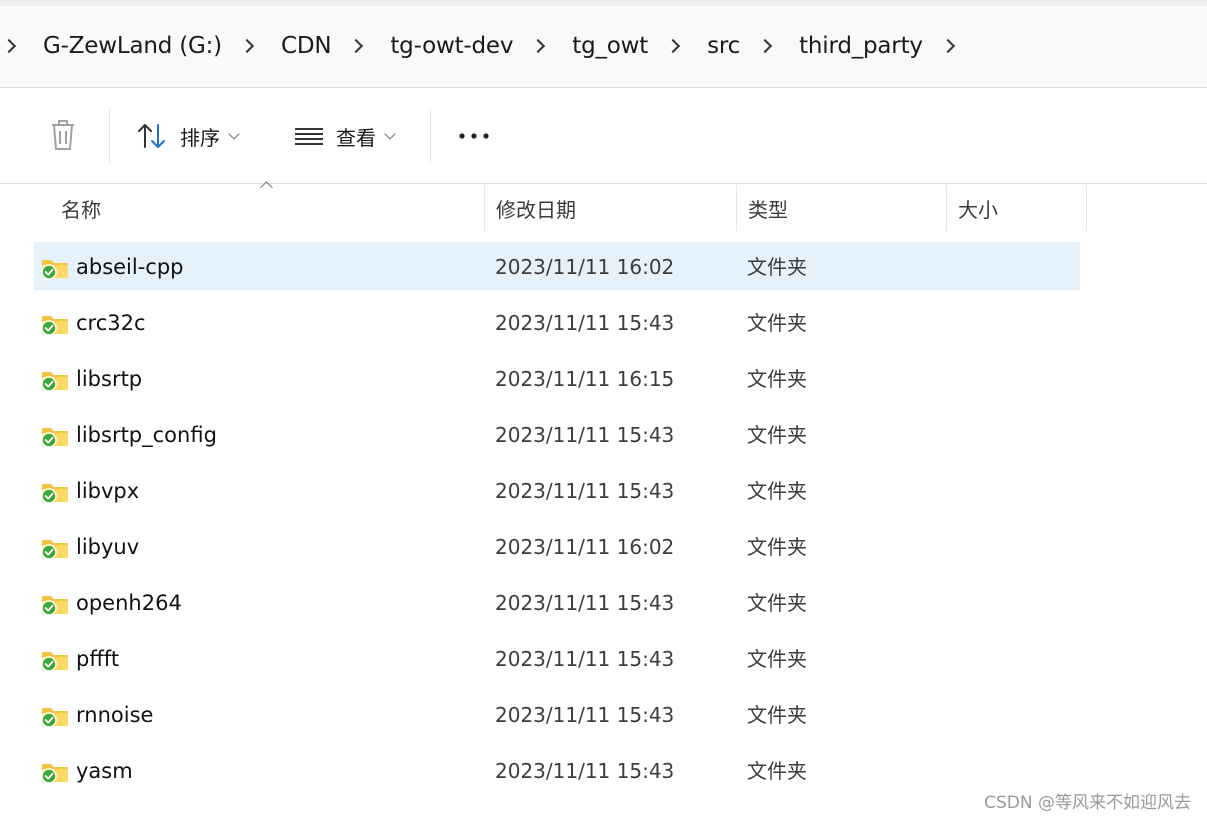  Describe the element at coordinates (115, 715) in the screenshot. I see `file-name: rnnoise` at that location.